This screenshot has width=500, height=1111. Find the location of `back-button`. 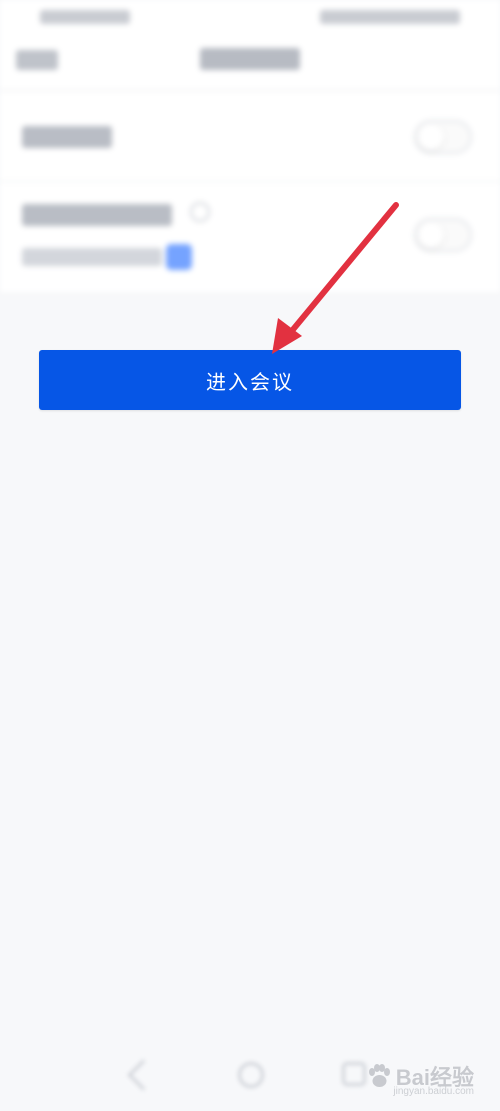

back-button is located at coordinates (37, 60).